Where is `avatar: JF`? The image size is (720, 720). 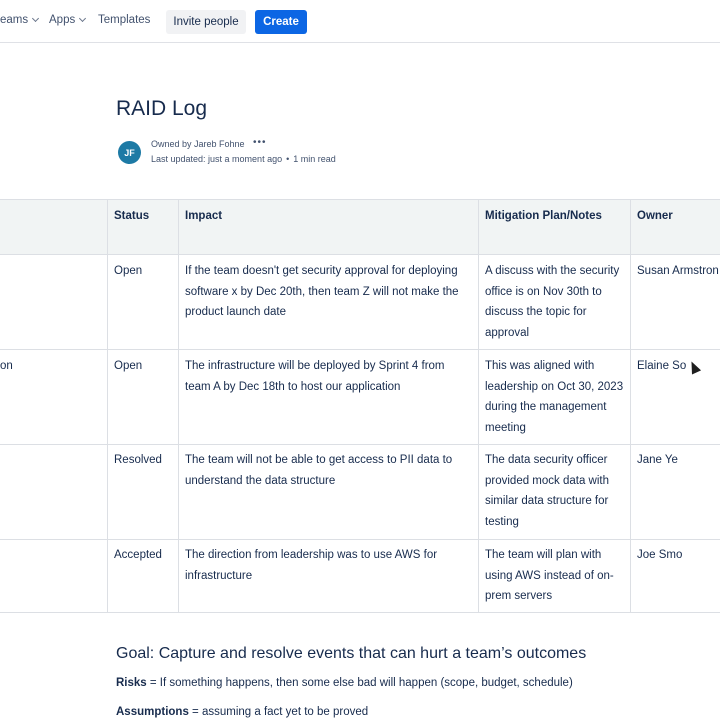 avatar: JF is located at coordinates (129, 152).